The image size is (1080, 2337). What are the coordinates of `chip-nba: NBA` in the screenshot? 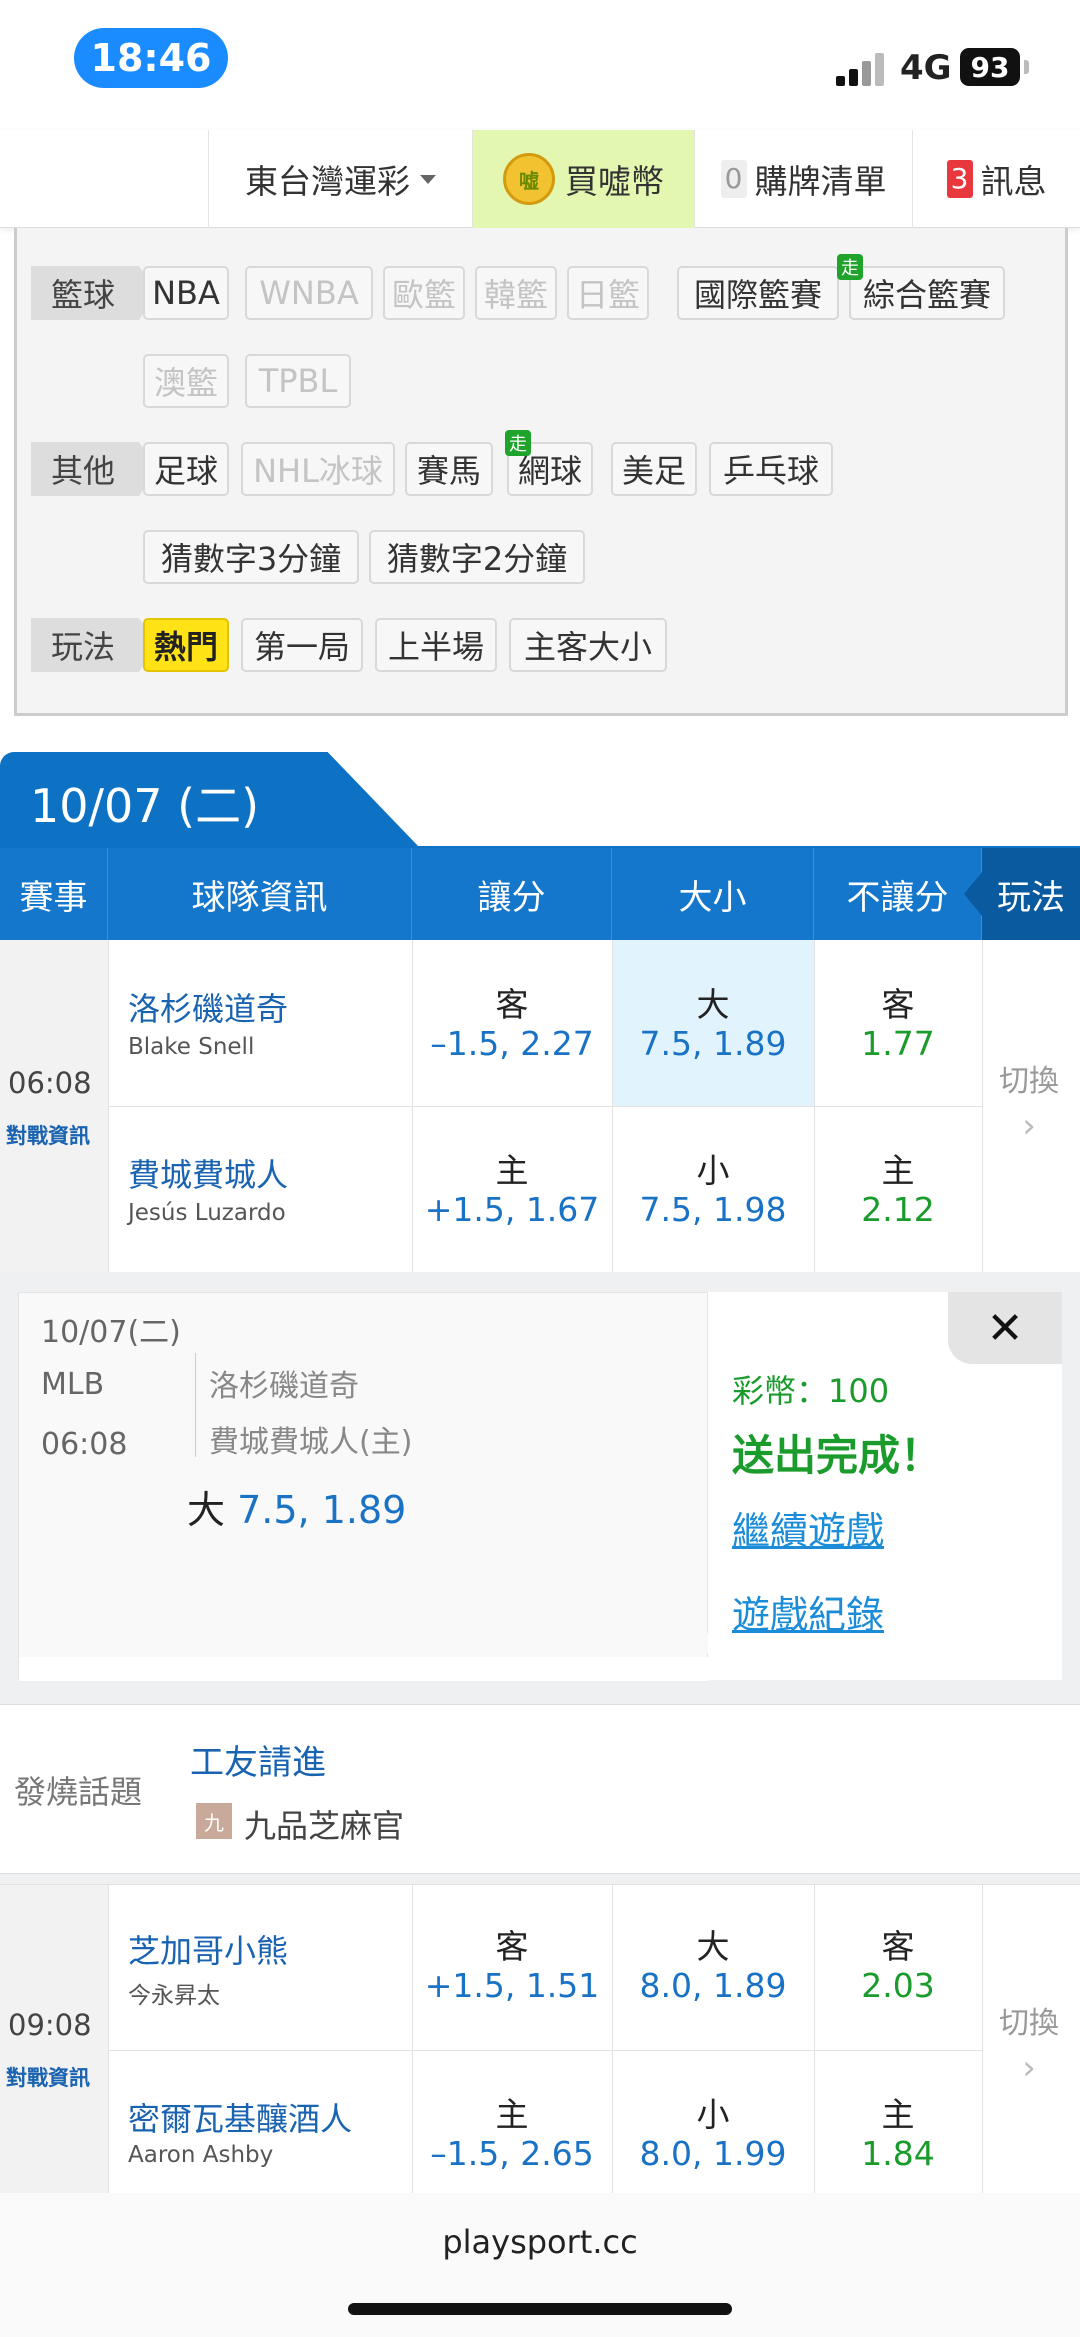 It's located at (186, 293).